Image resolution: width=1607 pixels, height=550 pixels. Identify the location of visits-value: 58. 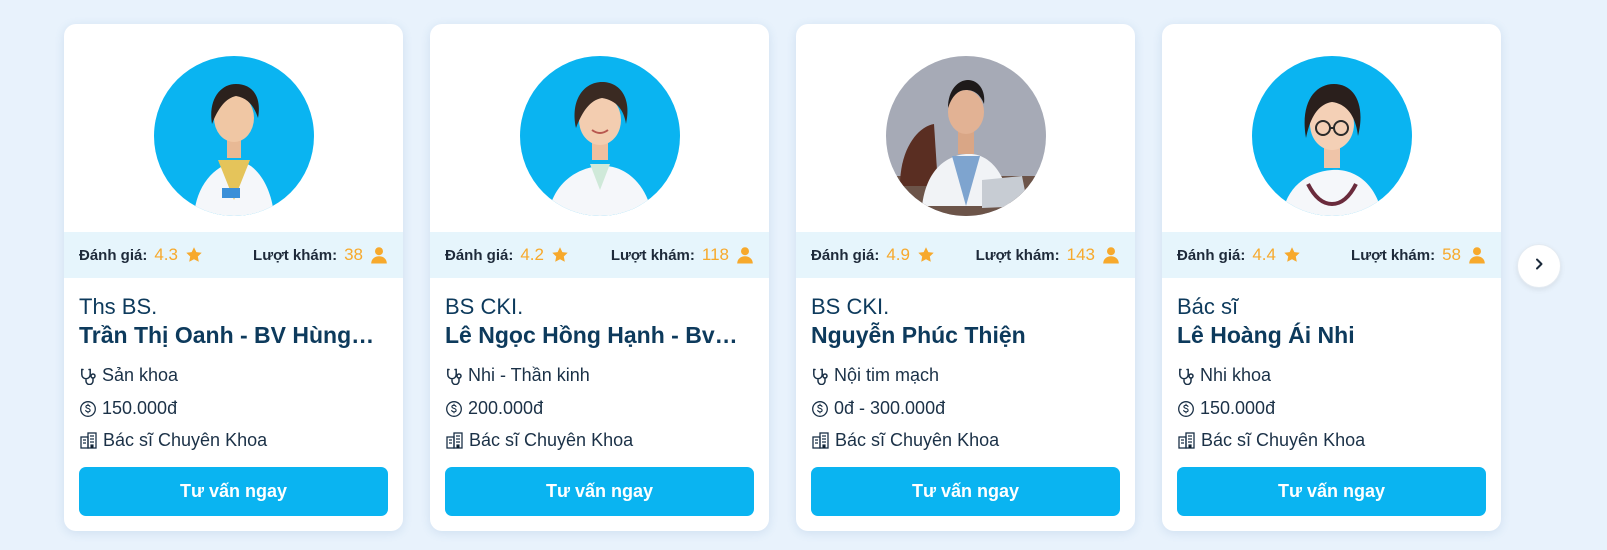
(1451, 254).